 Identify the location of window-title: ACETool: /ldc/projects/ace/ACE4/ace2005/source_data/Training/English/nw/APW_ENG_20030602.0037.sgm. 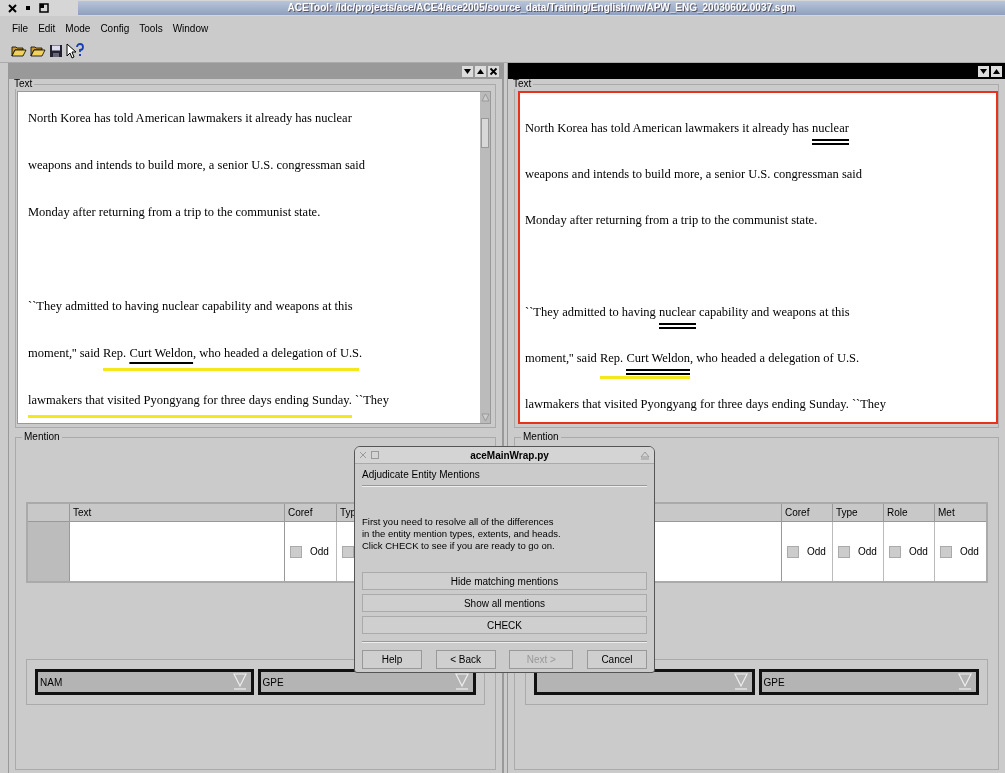
(541, 8).